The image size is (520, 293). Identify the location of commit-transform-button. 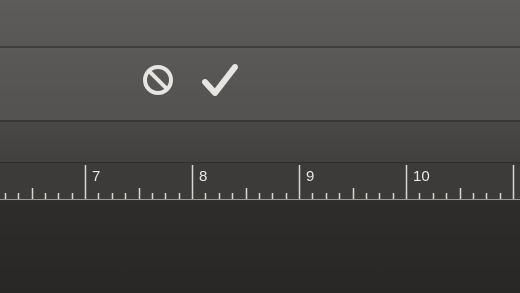
(220, 82).